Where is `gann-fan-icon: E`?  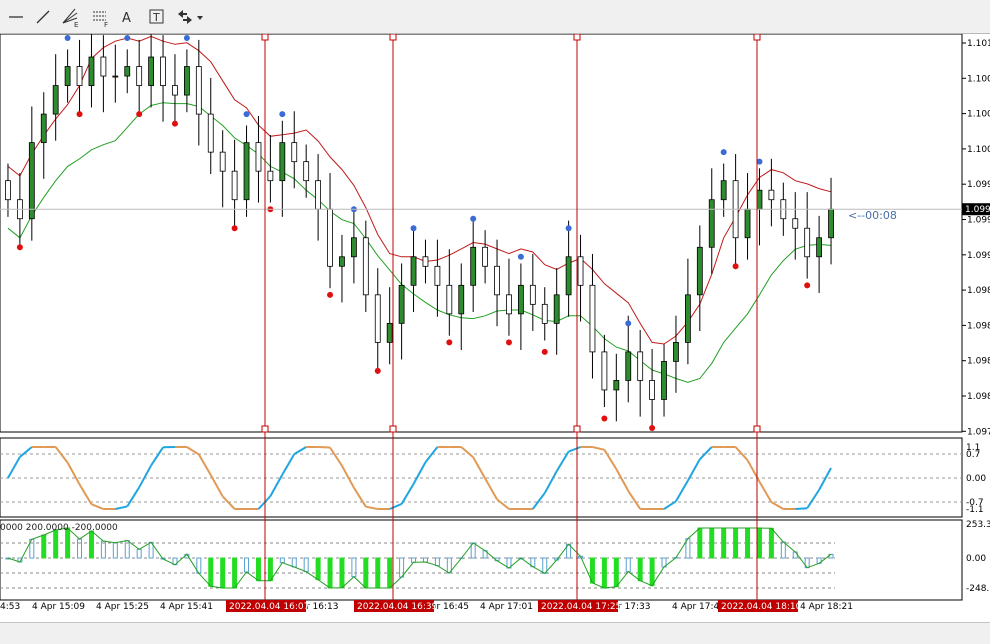 gann-fan-icon: E is located at coordinates (70, 17).